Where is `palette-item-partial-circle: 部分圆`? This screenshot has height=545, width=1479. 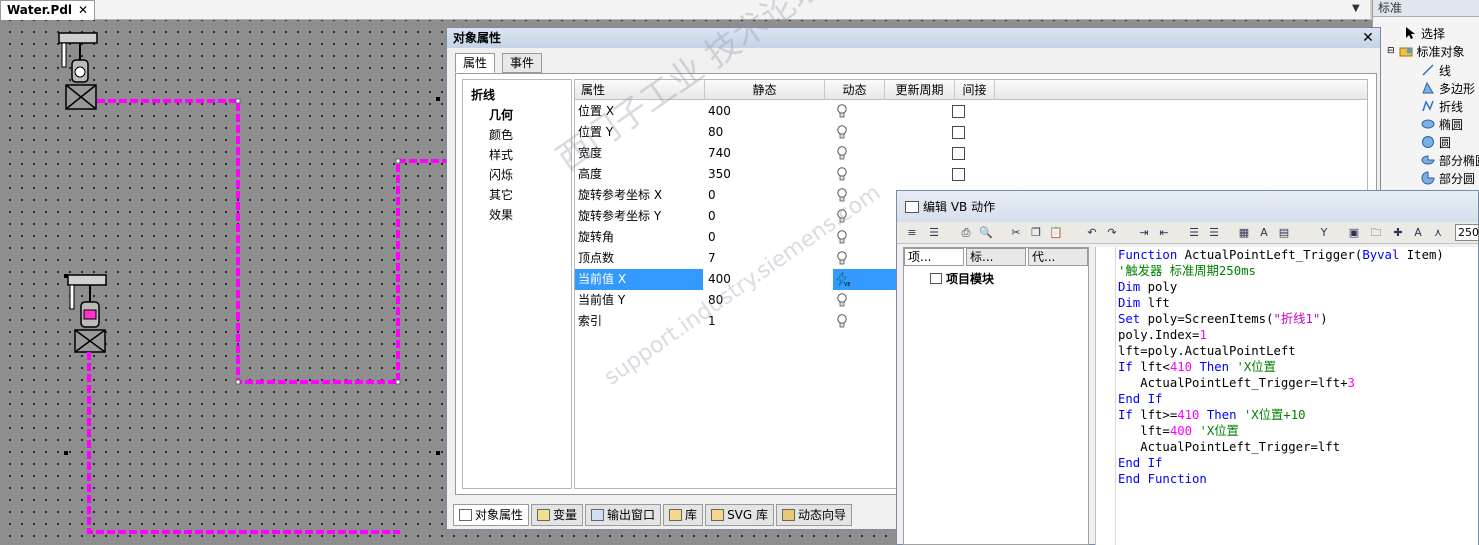
palette-item-partial-circle: 部分圆 is located at coordinates (1448, 178).